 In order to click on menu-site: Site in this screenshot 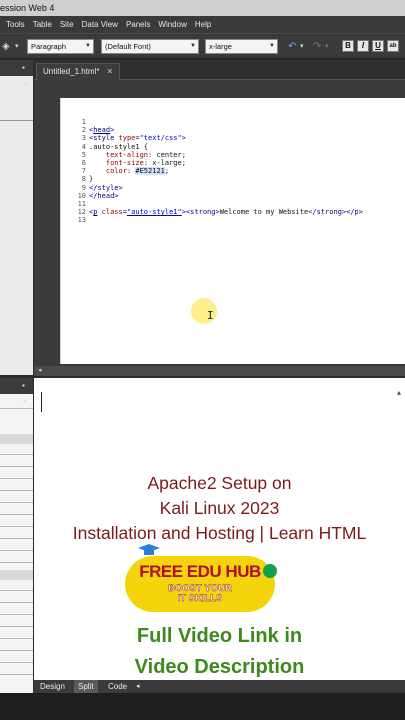, I will do `click(67, 24)`.